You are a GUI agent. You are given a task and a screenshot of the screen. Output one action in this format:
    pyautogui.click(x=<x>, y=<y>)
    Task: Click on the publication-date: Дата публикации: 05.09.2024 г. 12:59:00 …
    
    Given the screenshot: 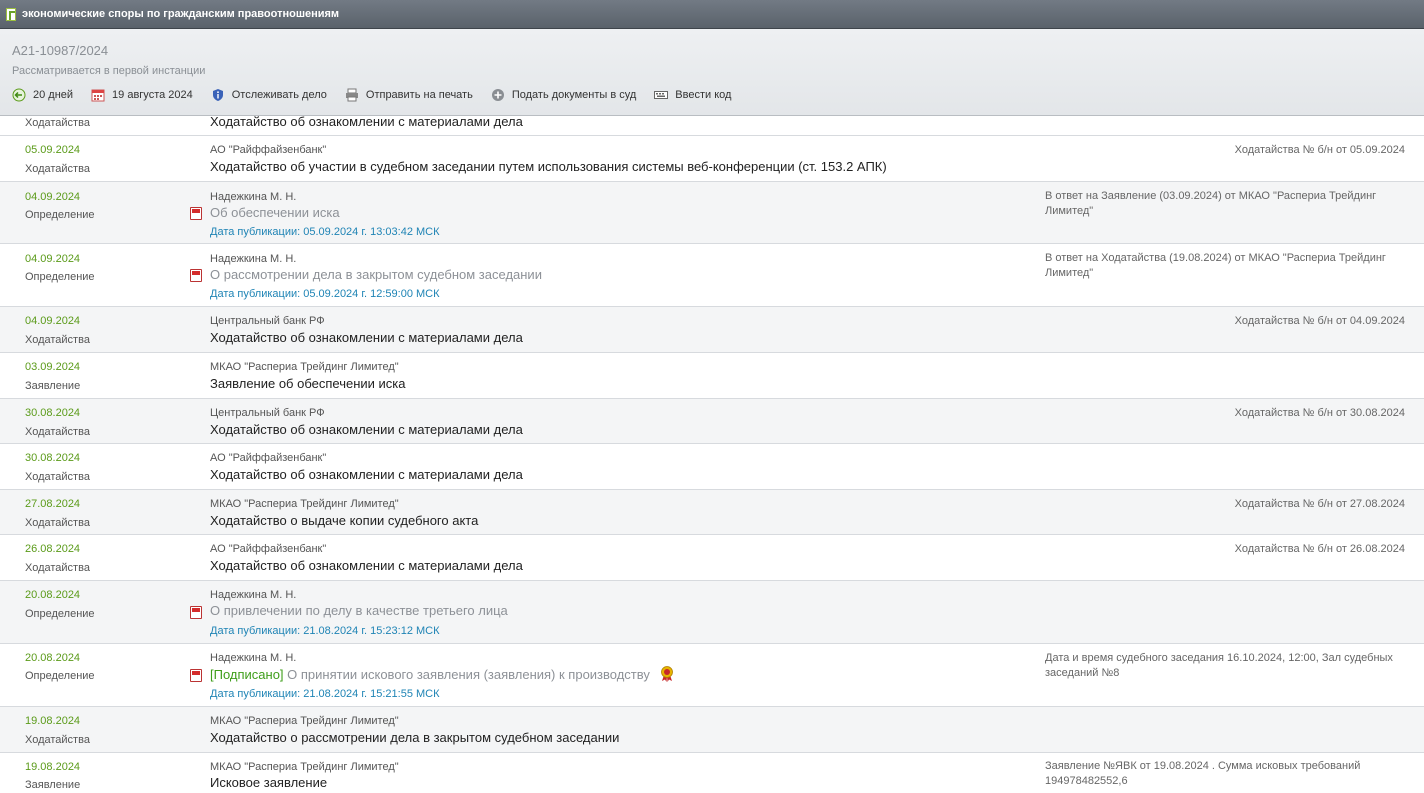 What is the action you would take?
    pyautogui.click(x=325, y=294)
    